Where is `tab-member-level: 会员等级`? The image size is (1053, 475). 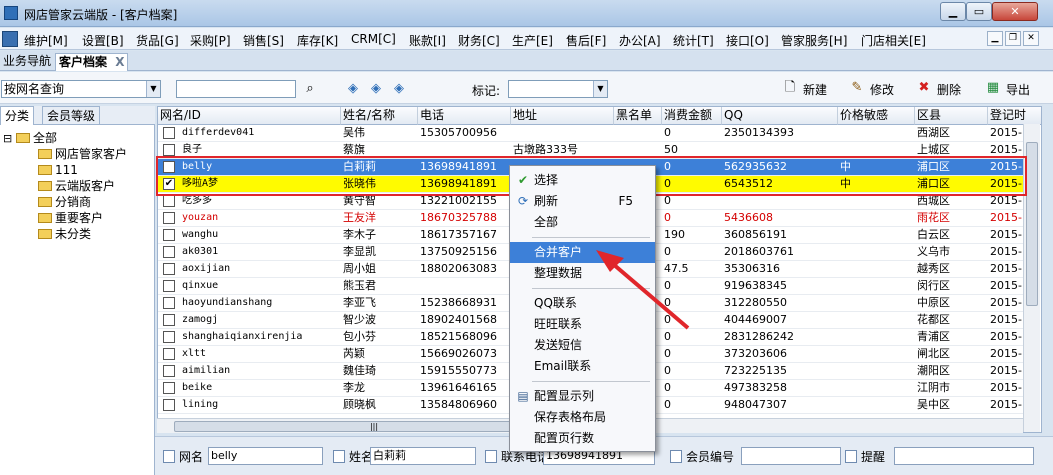 tab-member-level: 会员等级 is located at coordinates (71, 115).